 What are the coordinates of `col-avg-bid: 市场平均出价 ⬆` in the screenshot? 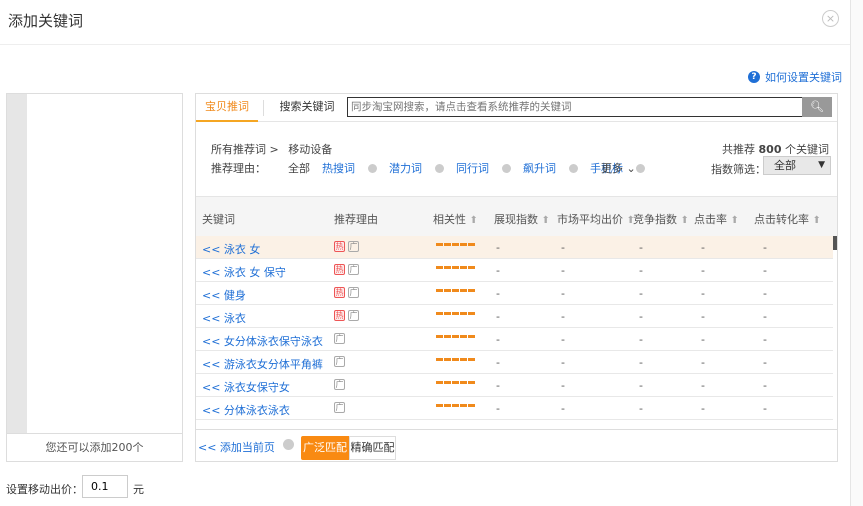 It's located at (596, 219).